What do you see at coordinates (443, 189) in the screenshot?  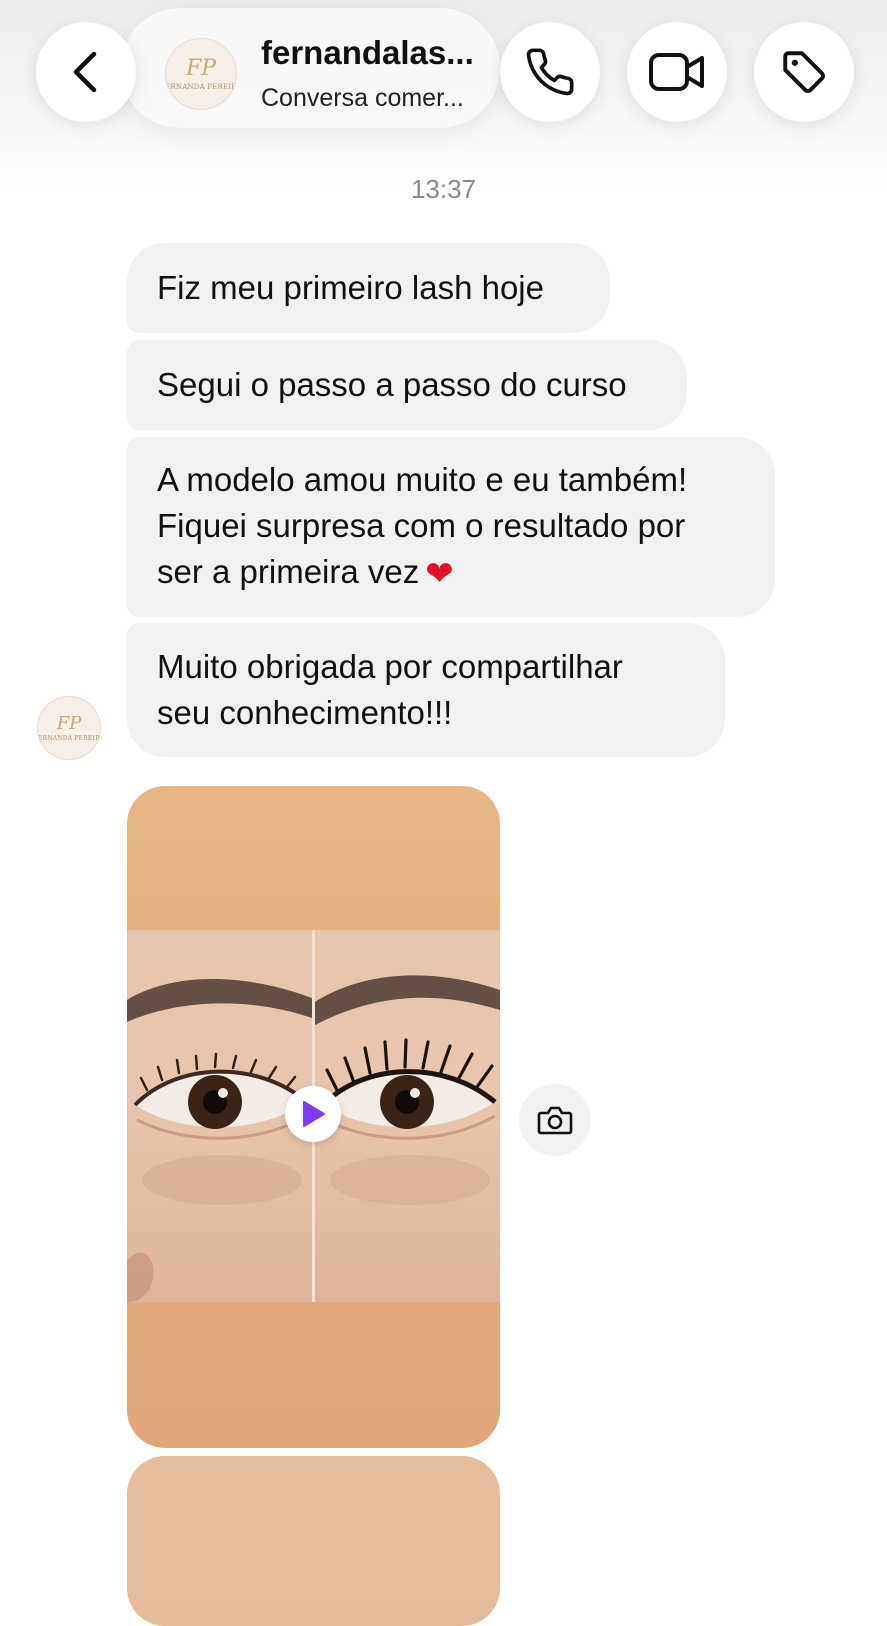 I see `message-timestamp: 13:37` at bounding box center [443, 189].